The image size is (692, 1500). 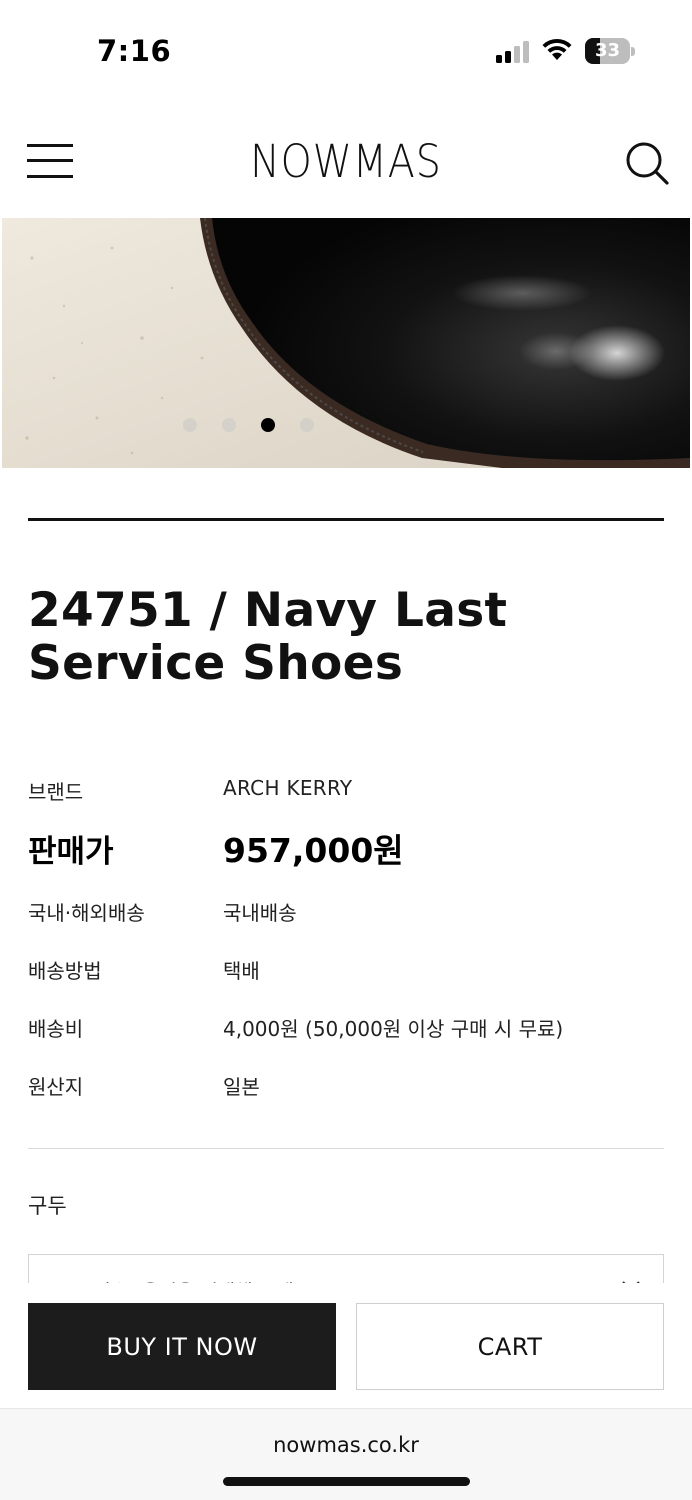 What do you see at coordinates (346, 1445) in the screenshot?
I see `url-text: nowmas.co.kr` at bounding box center [346, 1445].